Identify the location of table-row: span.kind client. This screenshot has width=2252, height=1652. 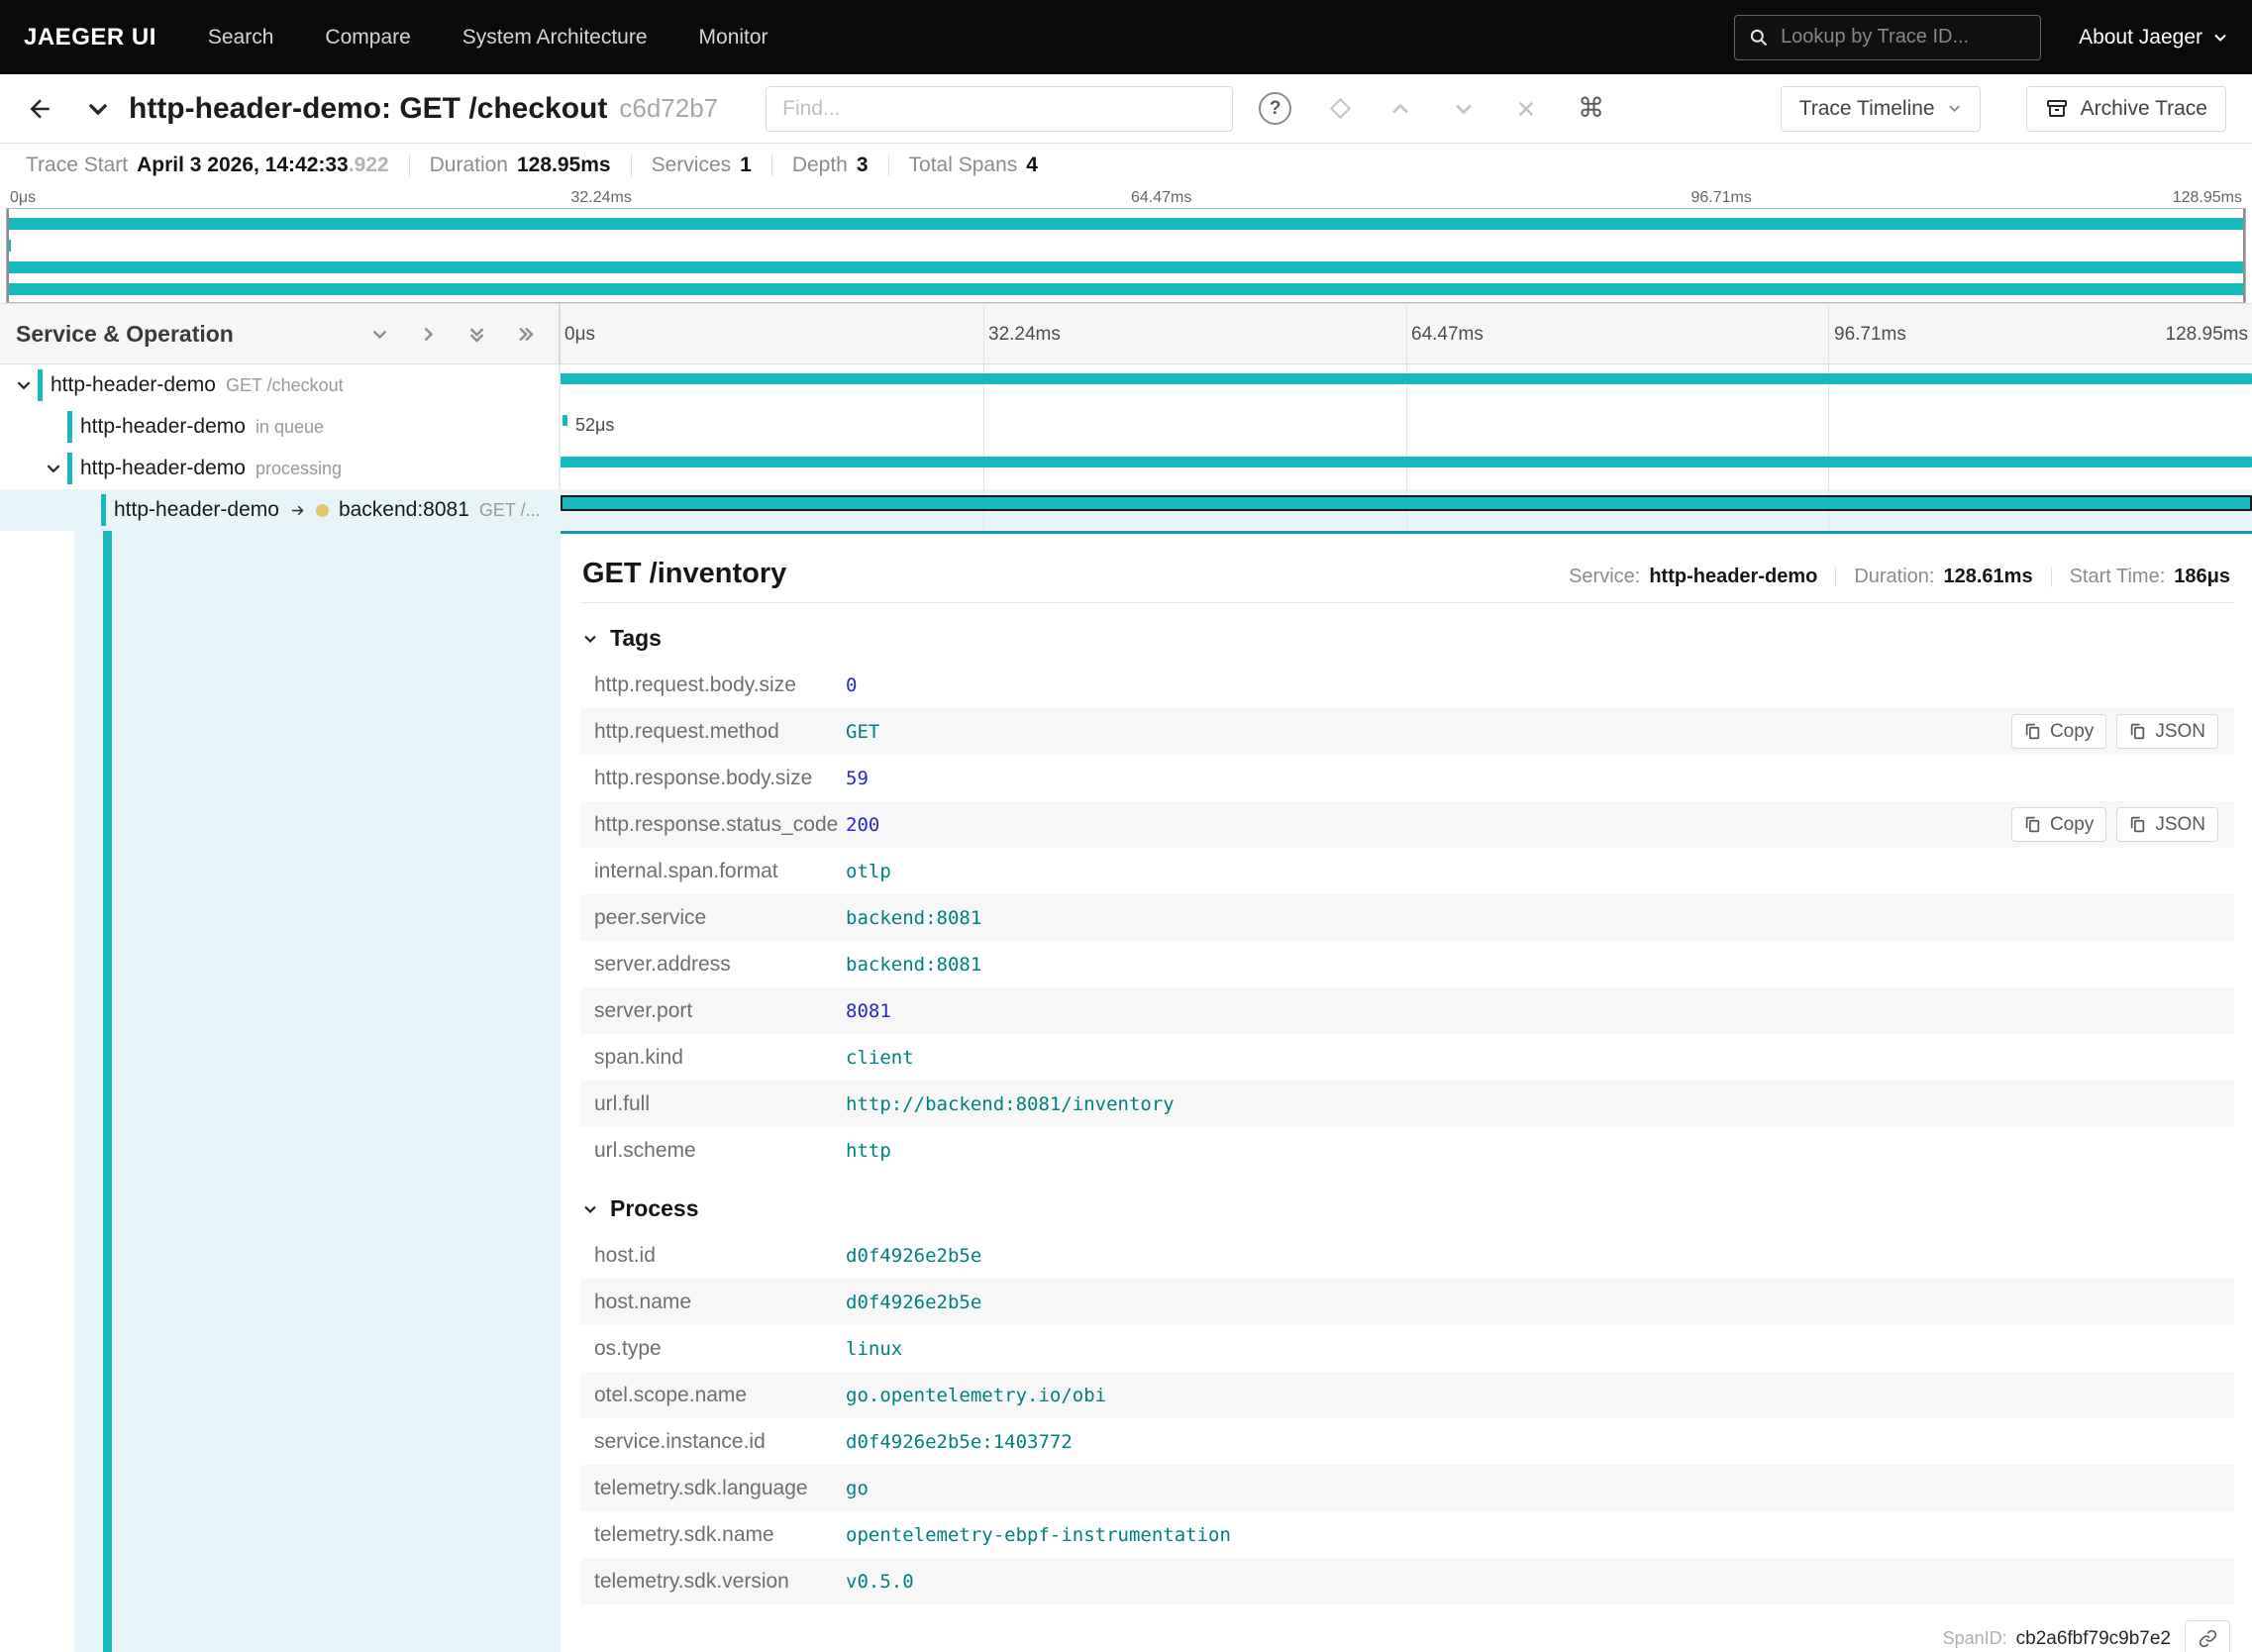
(1407, 1057).